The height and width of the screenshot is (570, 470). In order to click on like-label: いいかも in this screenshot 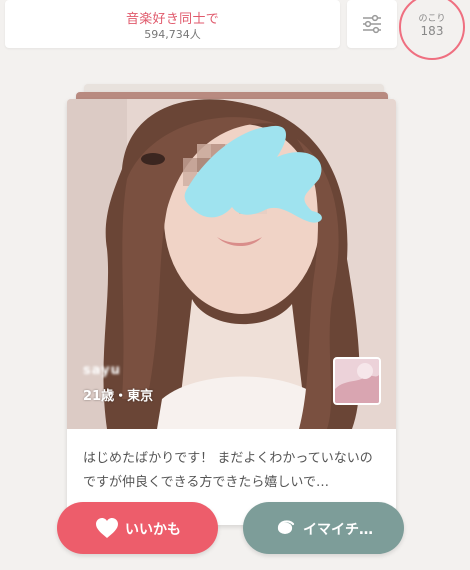, I will do `click(153, 530)`.